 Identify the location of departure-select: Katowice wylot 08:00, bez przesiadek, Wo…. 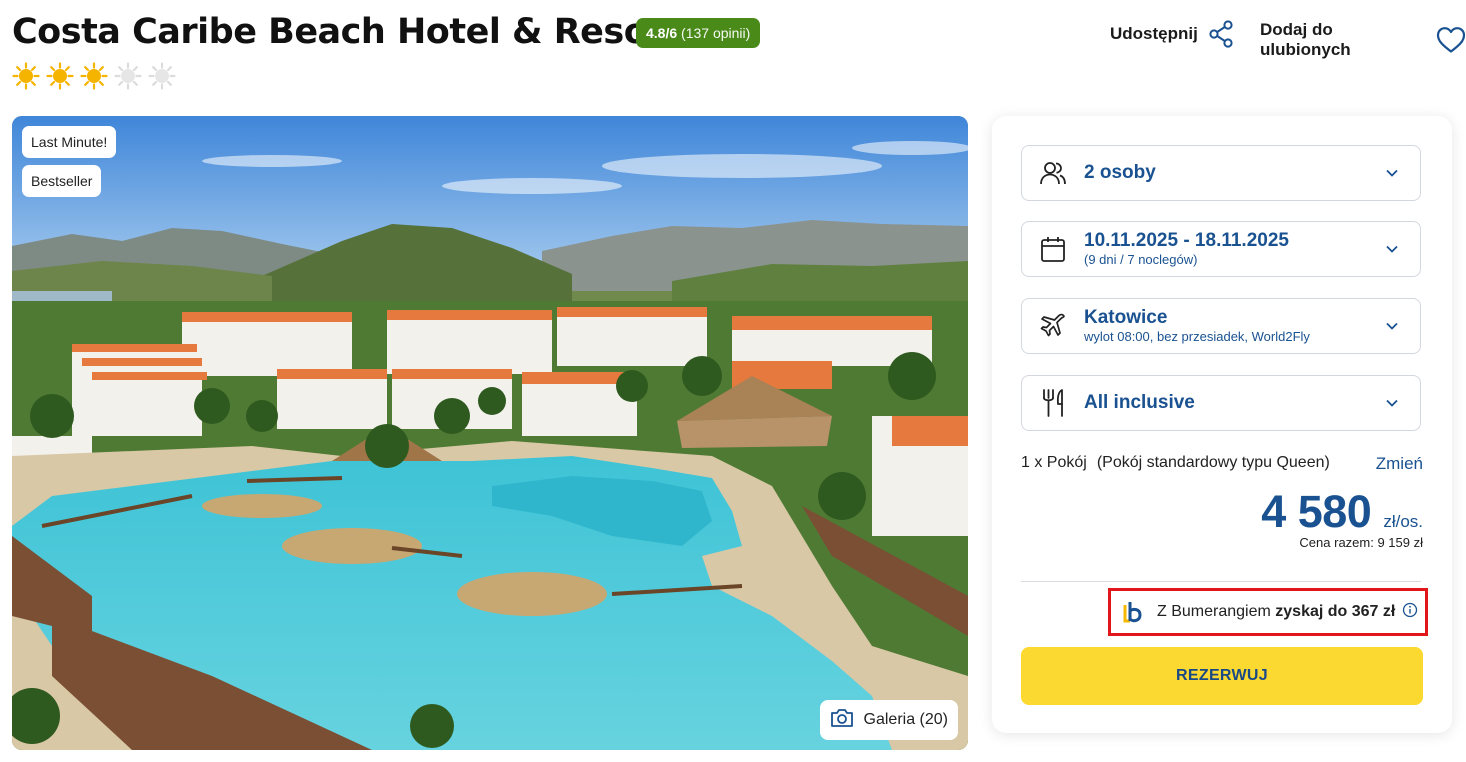
(1221, 326).